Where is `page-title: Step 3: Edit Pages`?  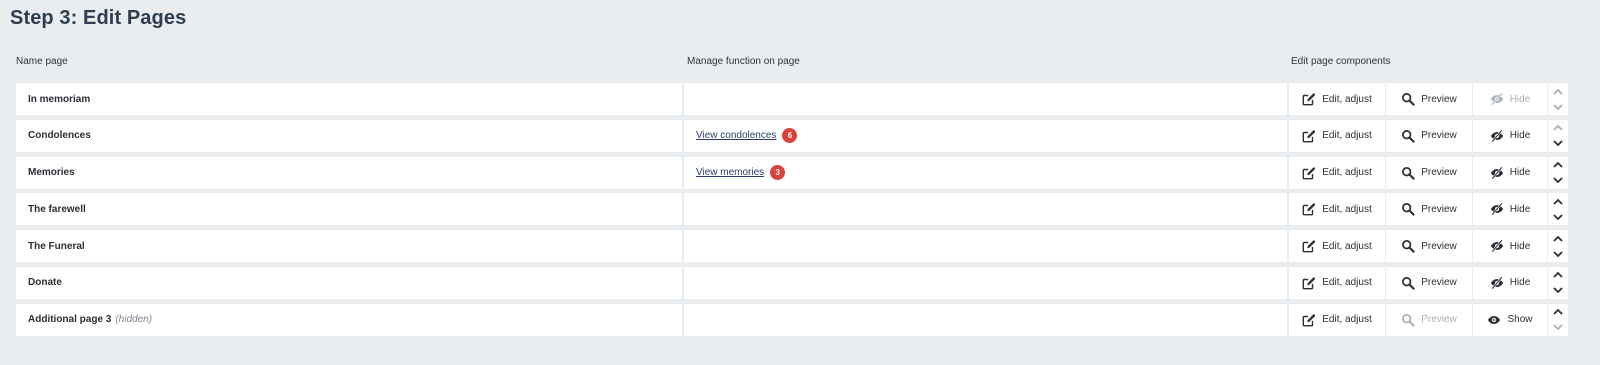 page-title: Step 3: Edit Pages is located at coordinates (98, 18).